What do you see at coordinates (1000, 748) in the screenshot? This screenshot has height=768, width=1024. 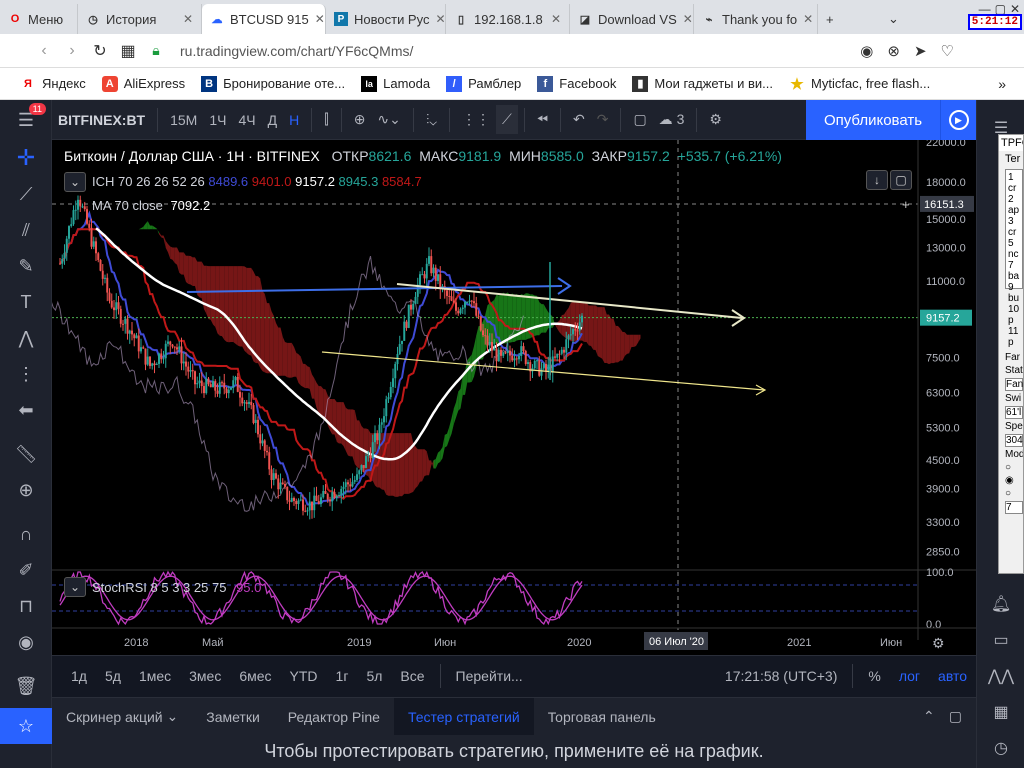 I see `time-button: ◷` at bounding box center [1000, 748].